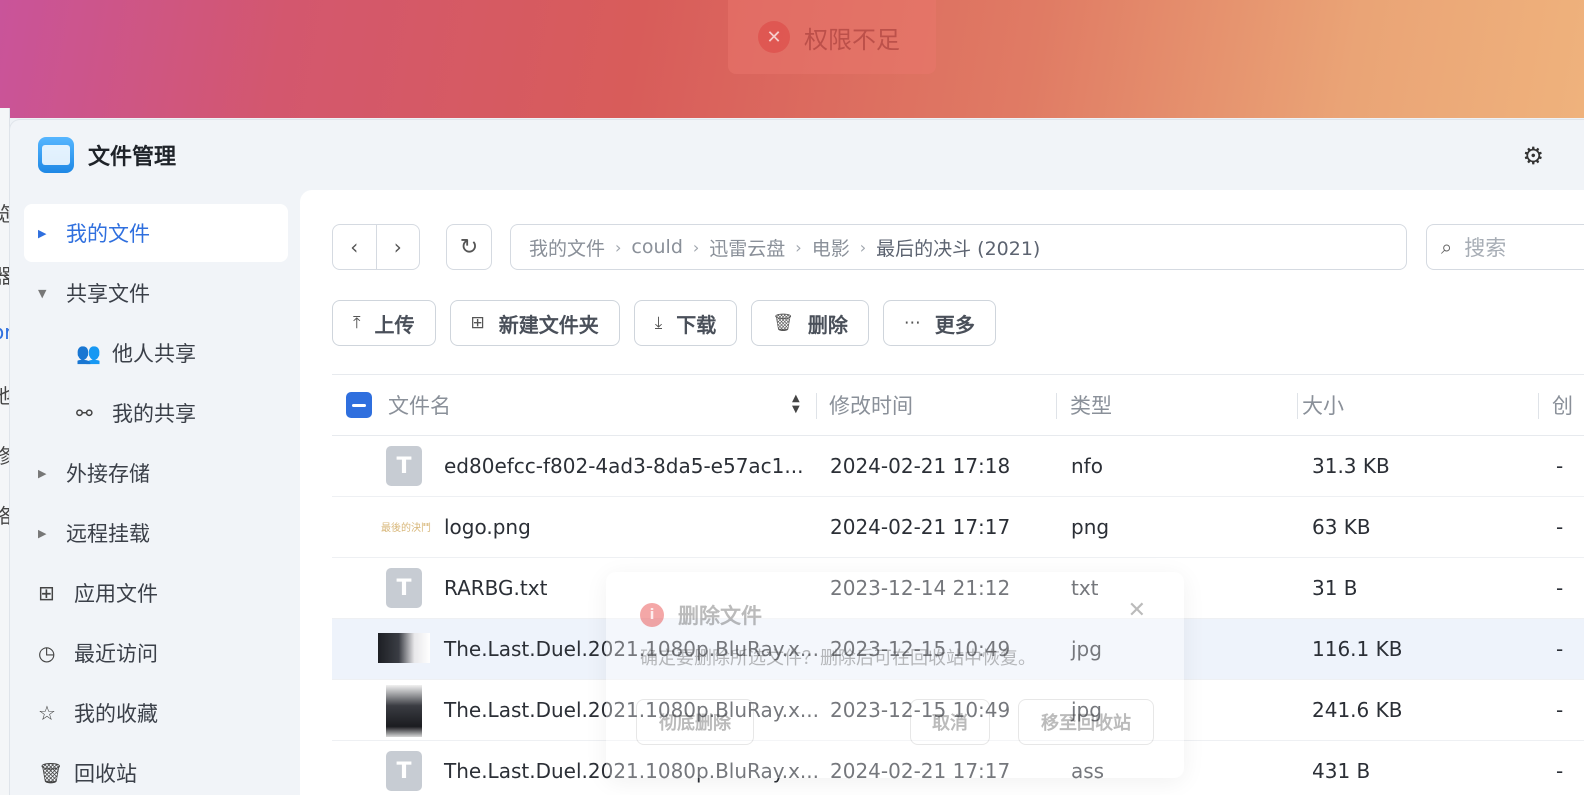  I want to click on sidebar-item-label: 应用文件, so click(116, 594).